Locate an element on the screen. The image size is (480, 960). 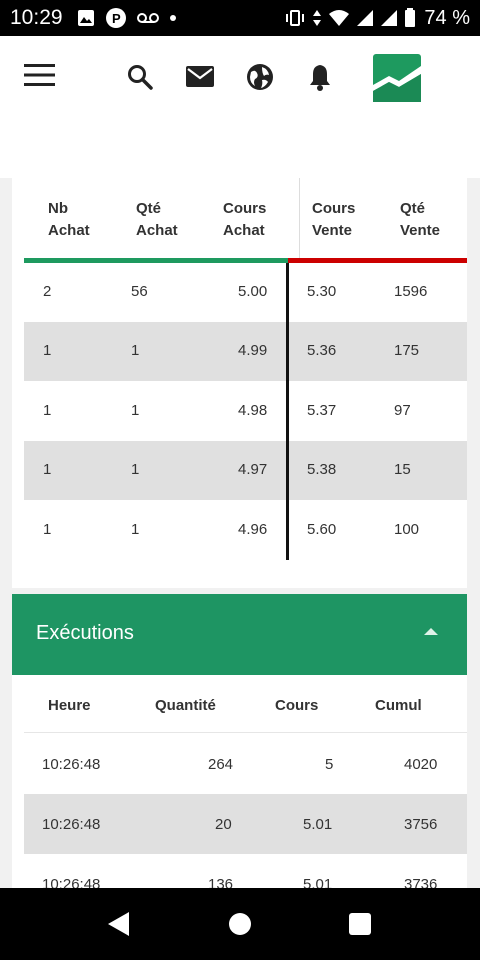
buy-sell-divider is located at coordinates (287, 411).